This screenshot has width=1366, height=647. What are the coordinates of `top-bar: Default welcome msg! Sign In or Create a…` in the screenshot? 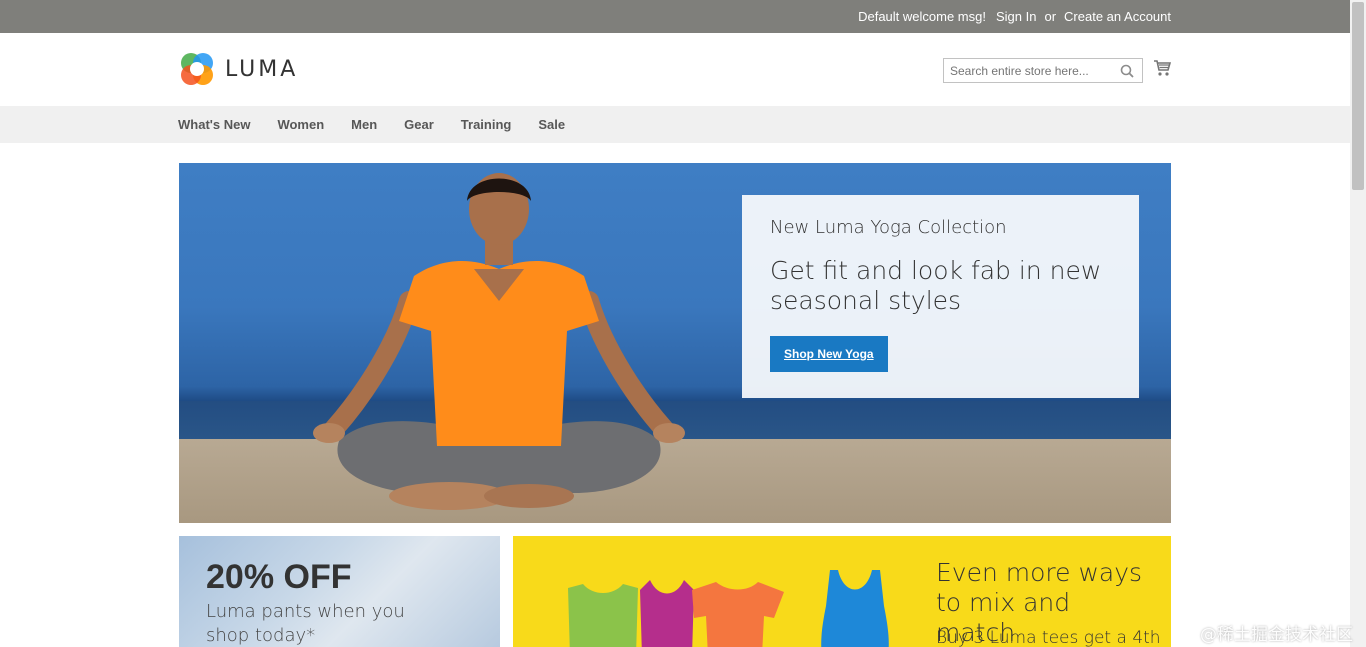 It's located at (675, 16).